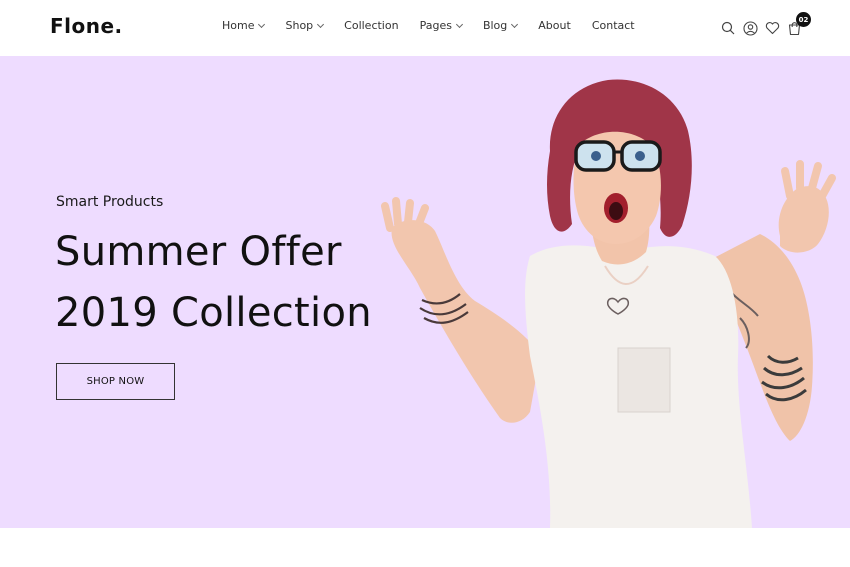  I want to click on hero-subtitle: Smart Products, so click(110, 202).